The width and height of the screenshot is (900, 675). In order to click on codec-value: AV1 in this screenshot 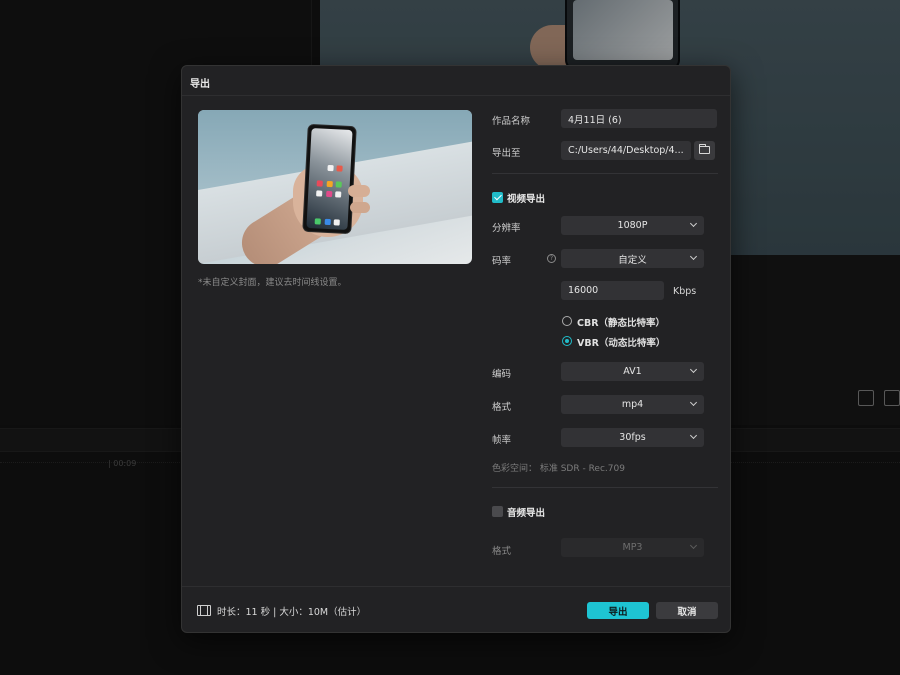, I will do `click(632, 371)`.